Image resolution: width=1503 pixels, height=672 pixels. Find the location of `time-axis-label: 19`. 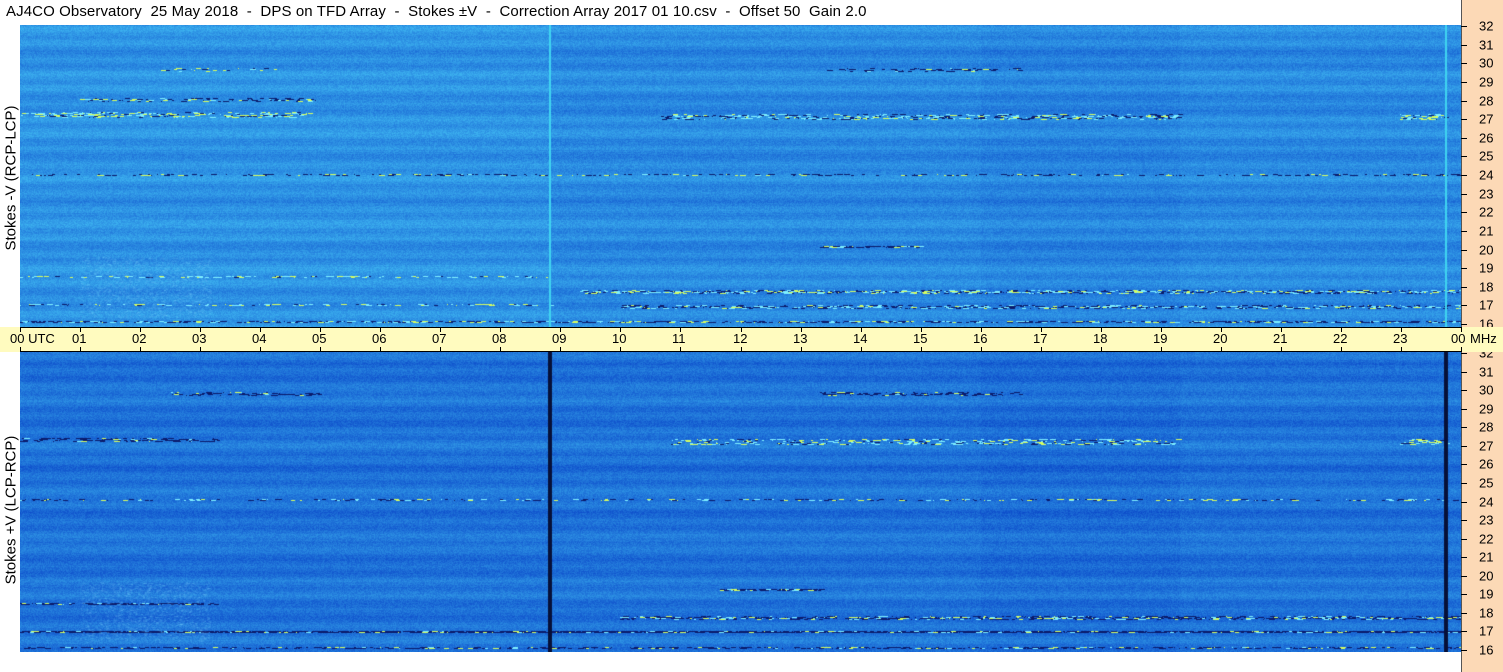

time-axis-label: 19 is located at coordinates (1160, 338).